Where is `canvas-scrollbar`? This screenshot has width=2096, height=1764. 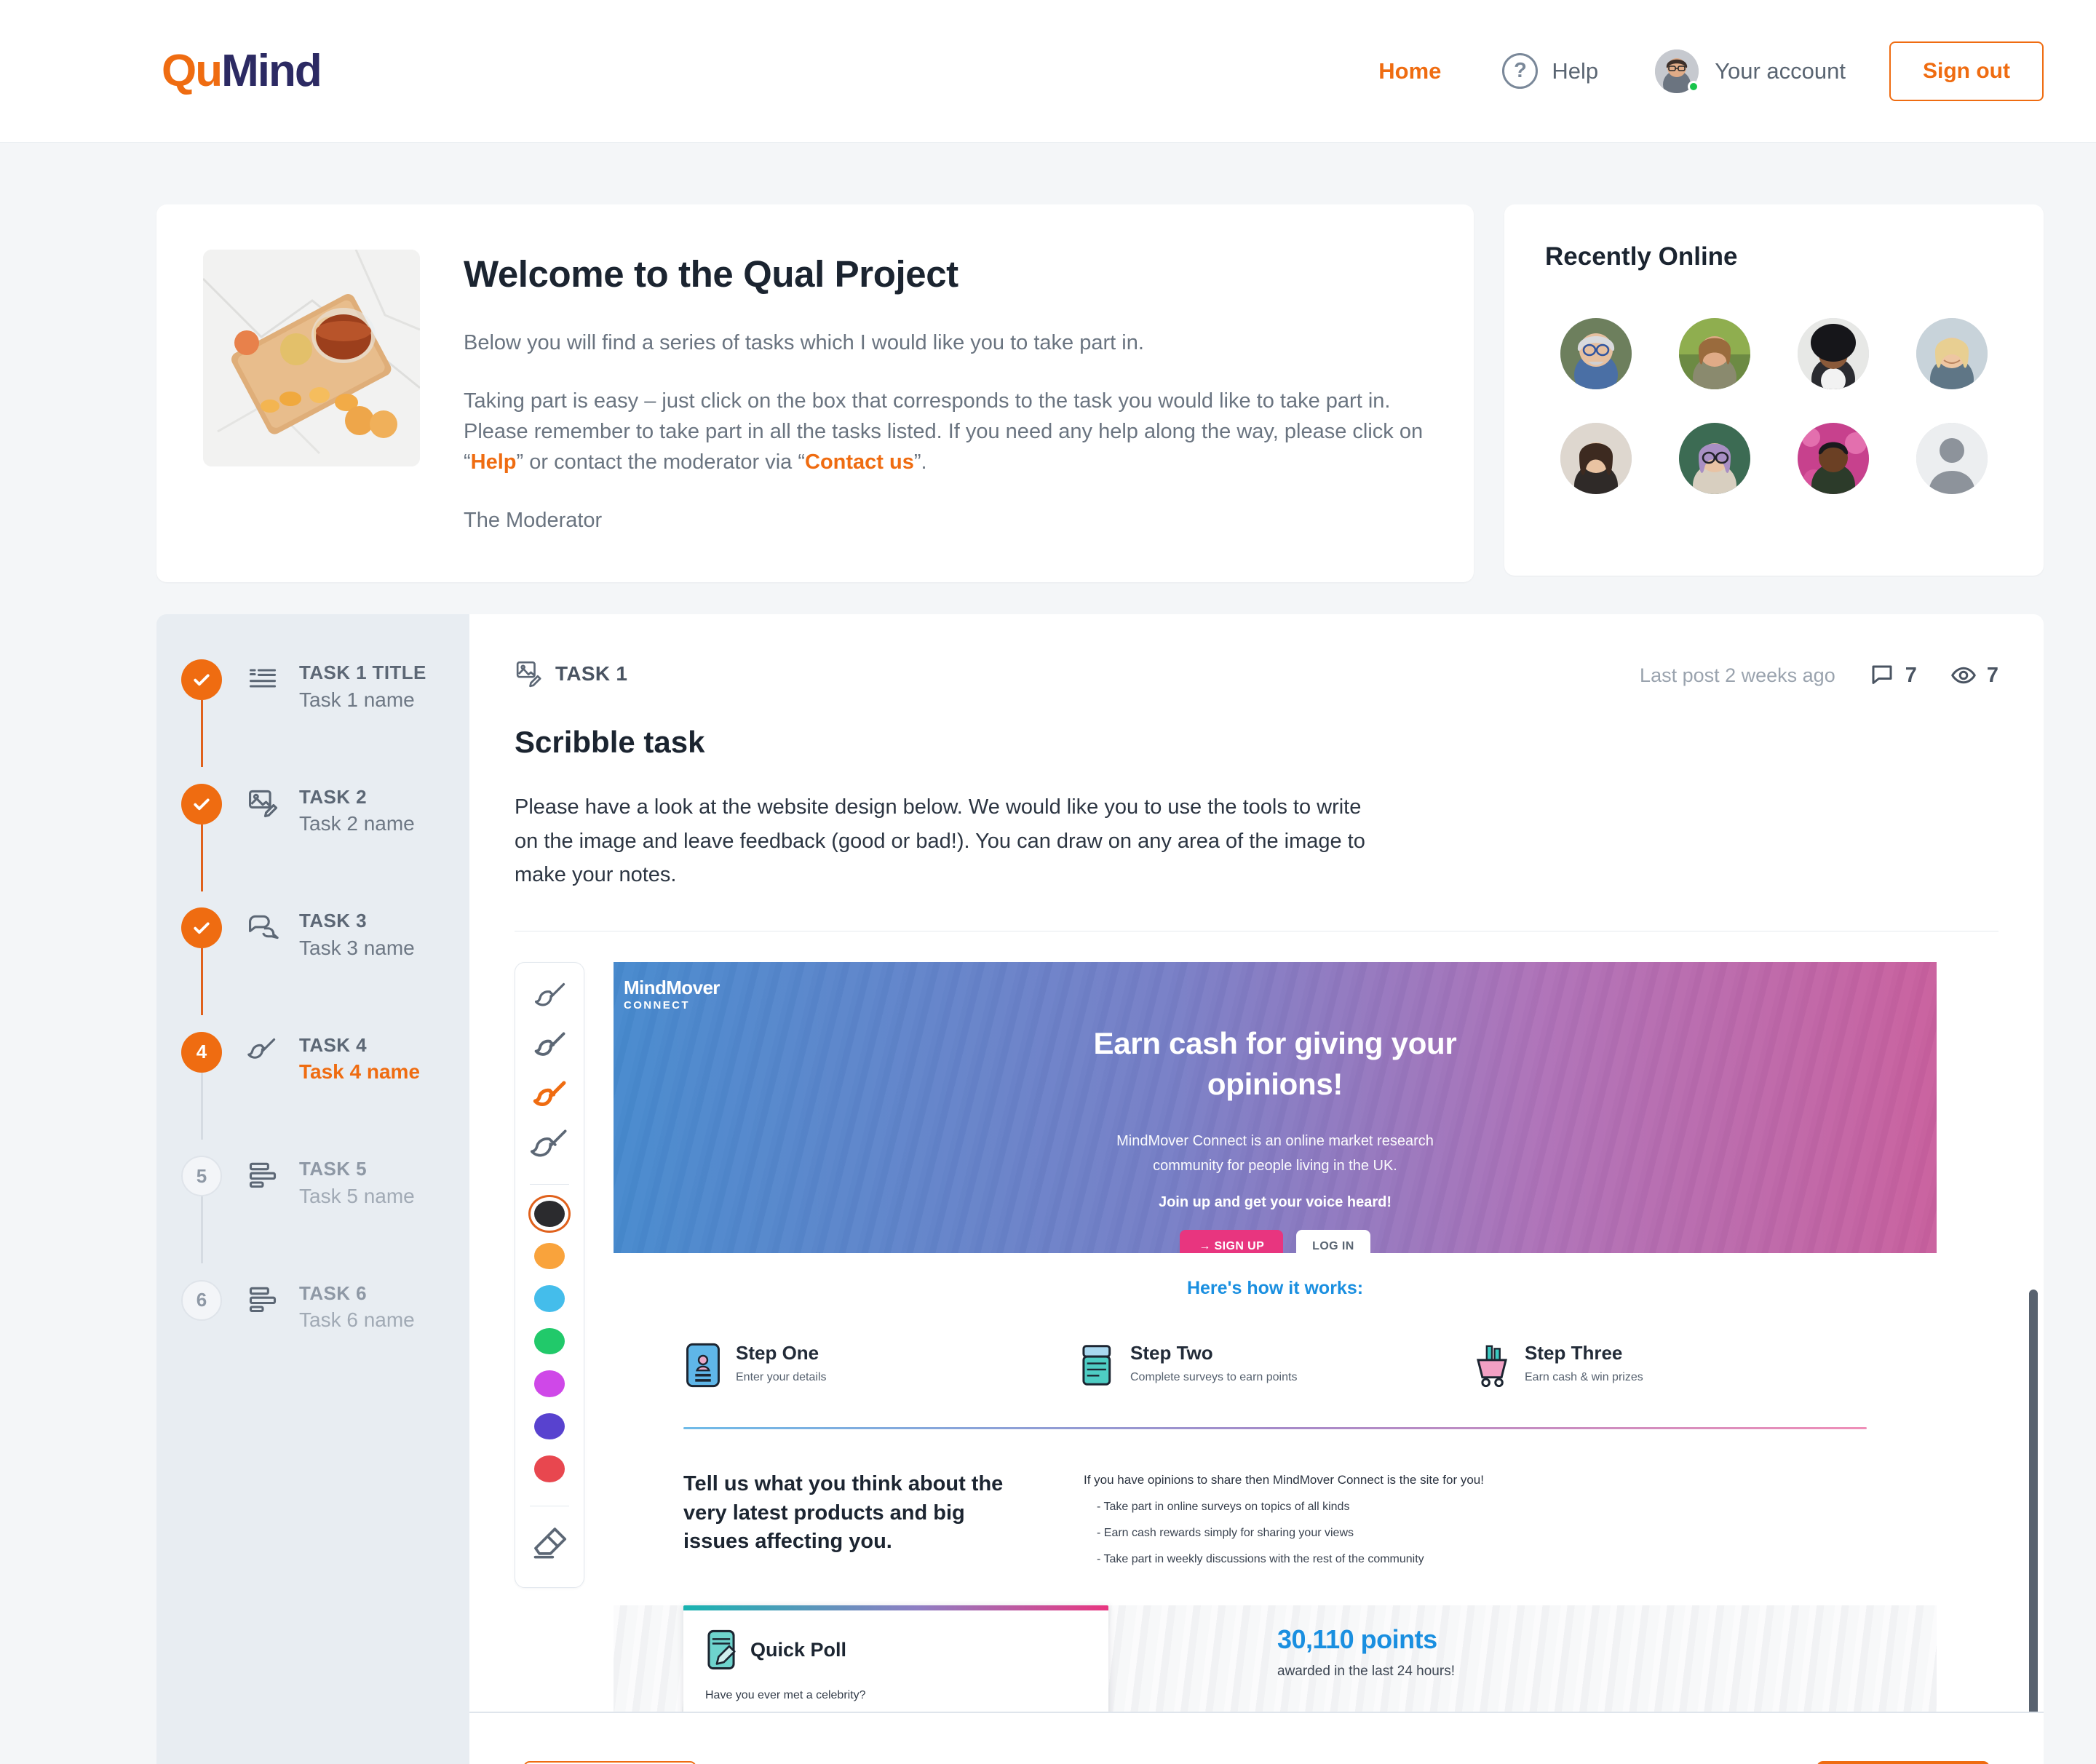
canvas-scrollbar is located at coordinates (2033, 1501).